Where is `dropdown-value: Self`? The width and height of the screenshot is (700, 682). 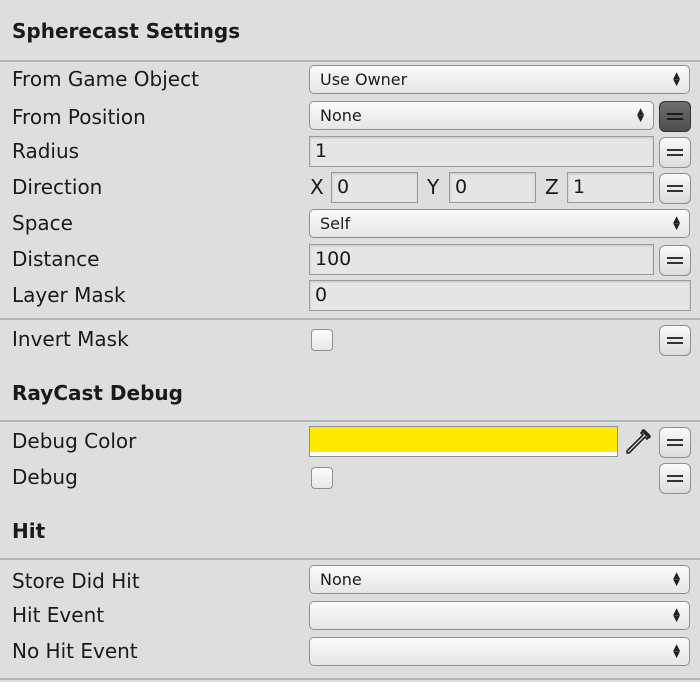 dropdown-value: Self is located at coordinates (335, 223).